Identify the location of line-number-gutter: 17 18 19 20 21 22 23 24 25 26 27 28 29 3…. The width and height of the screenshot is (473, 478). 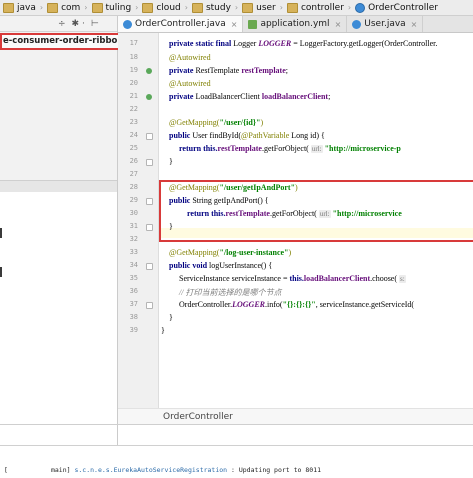
(138, 220).